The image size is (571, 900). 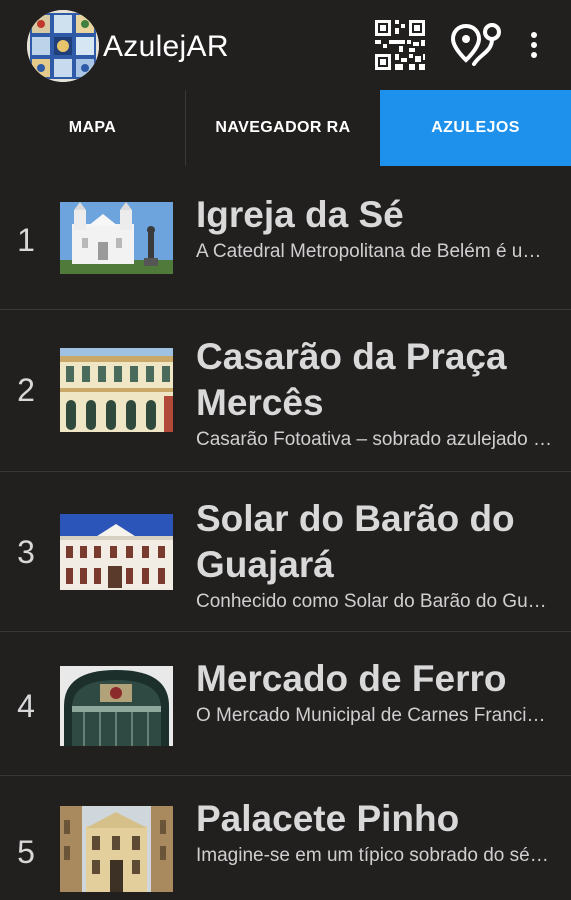 I want to click on item-number: 2, so click(x=26, y=390).